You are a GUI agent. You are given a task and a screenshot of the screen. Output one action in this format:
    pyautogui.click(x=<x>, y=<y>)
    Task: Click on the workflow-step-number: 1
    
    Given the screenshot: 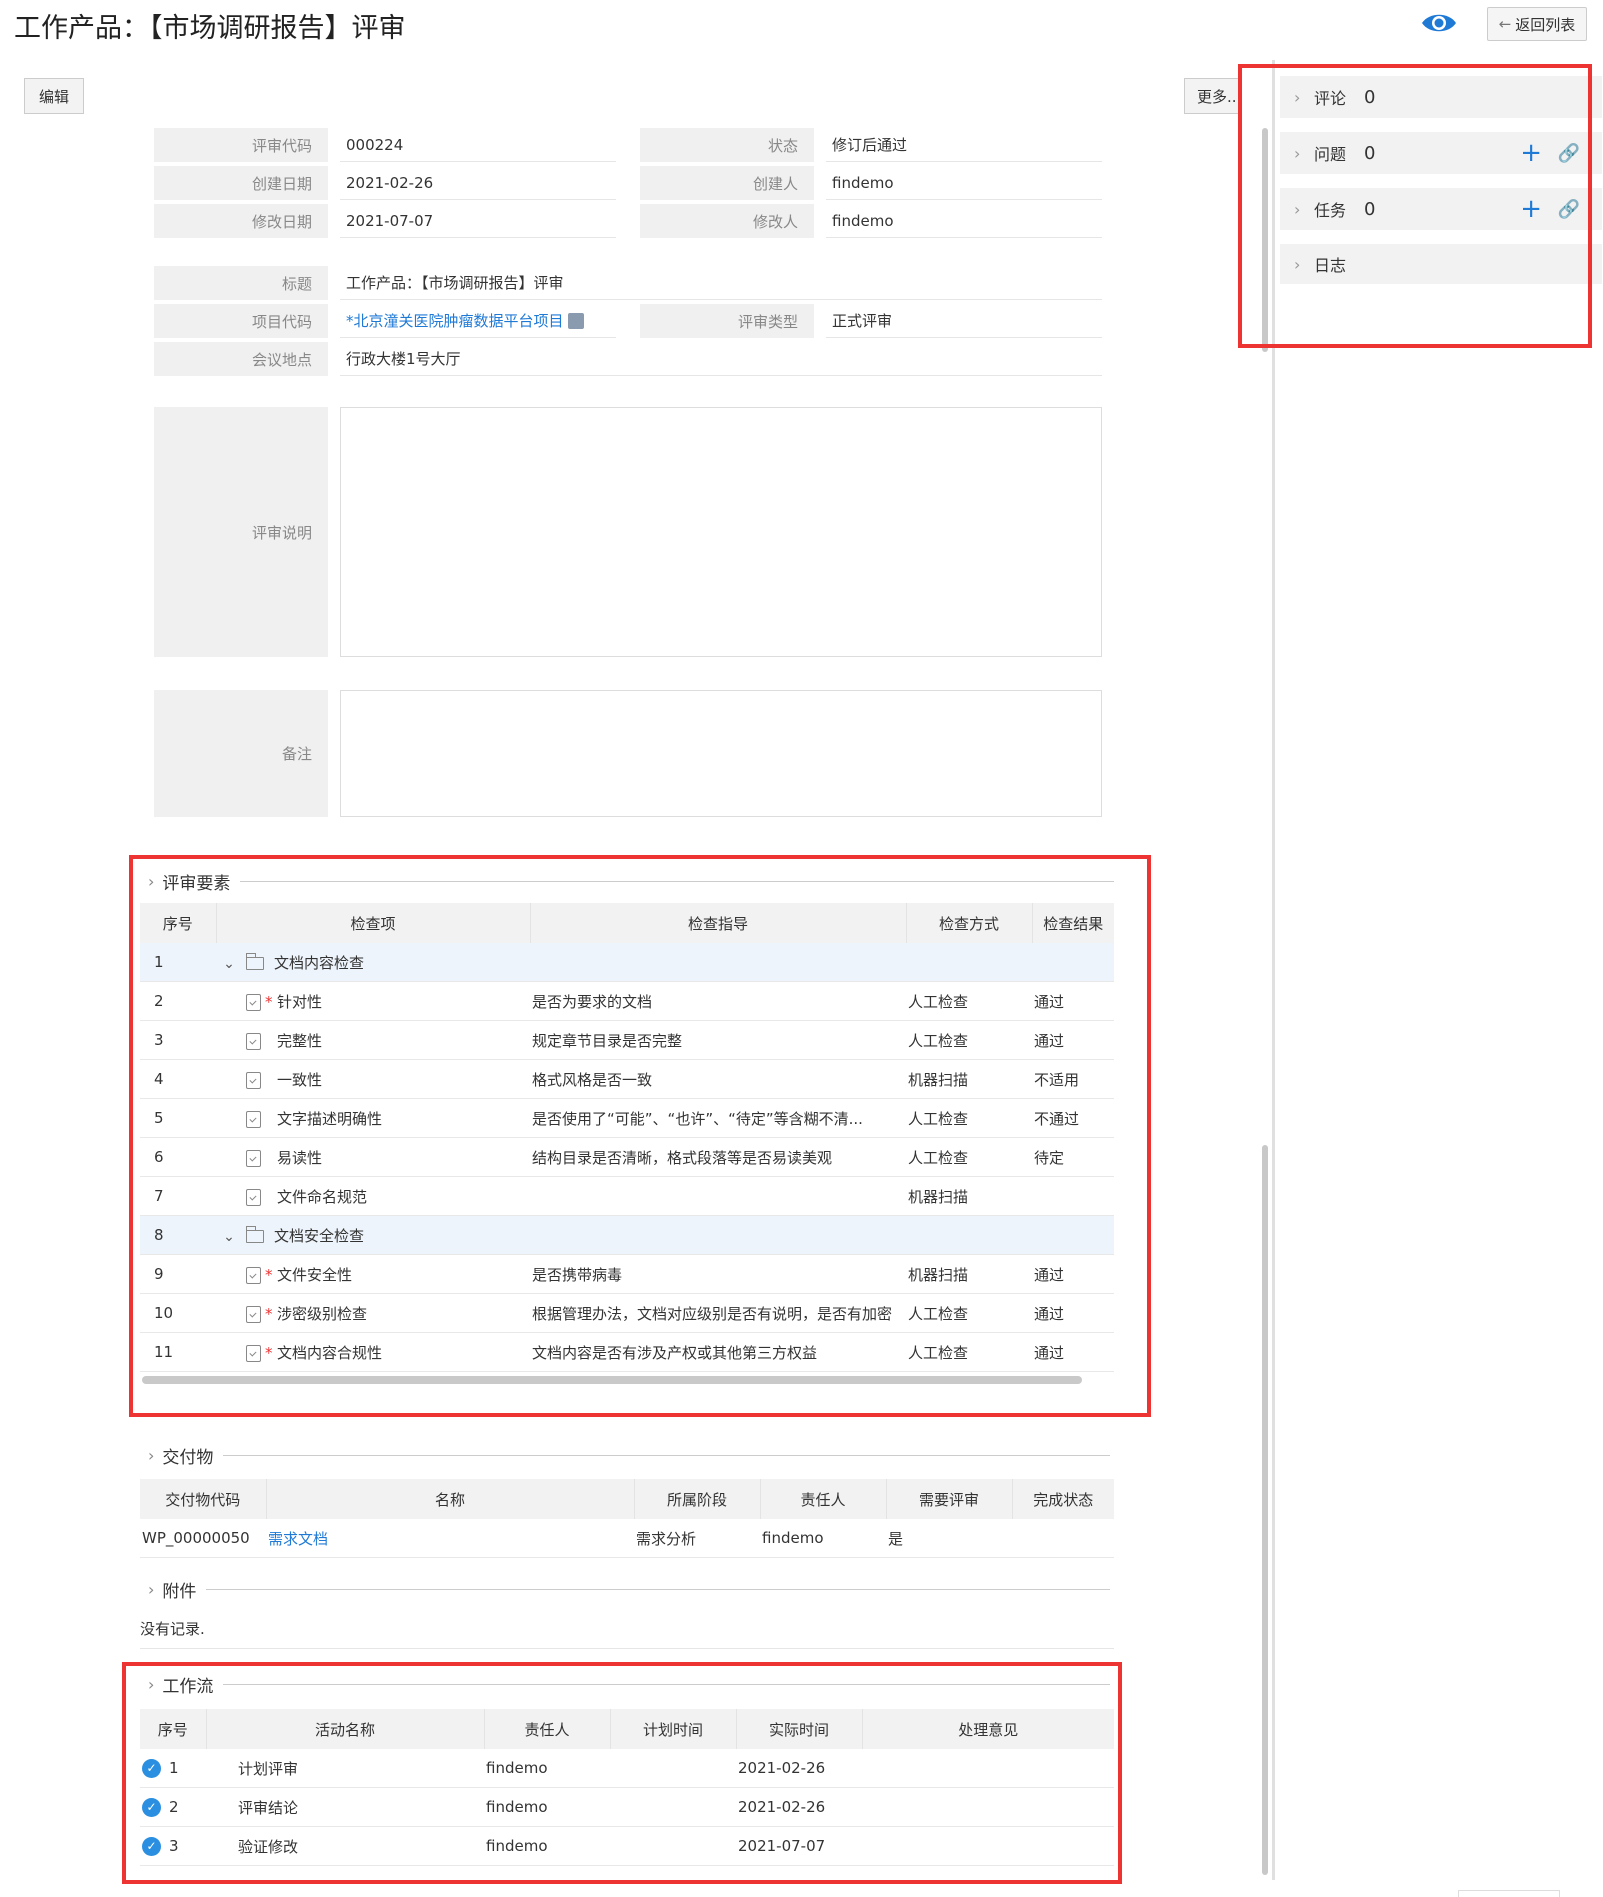 What is the action you would take?
    pyautogui.click(x=174, y=1767)
    